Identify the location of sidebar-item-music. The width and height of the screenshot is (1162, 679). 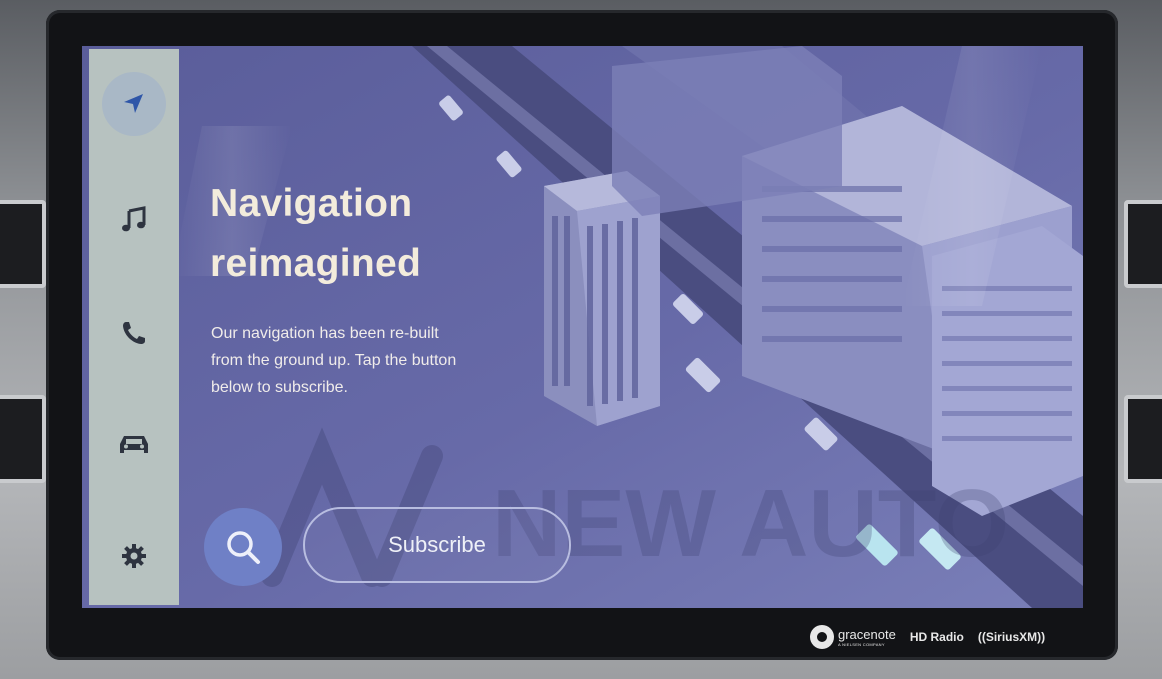
(134, 220).